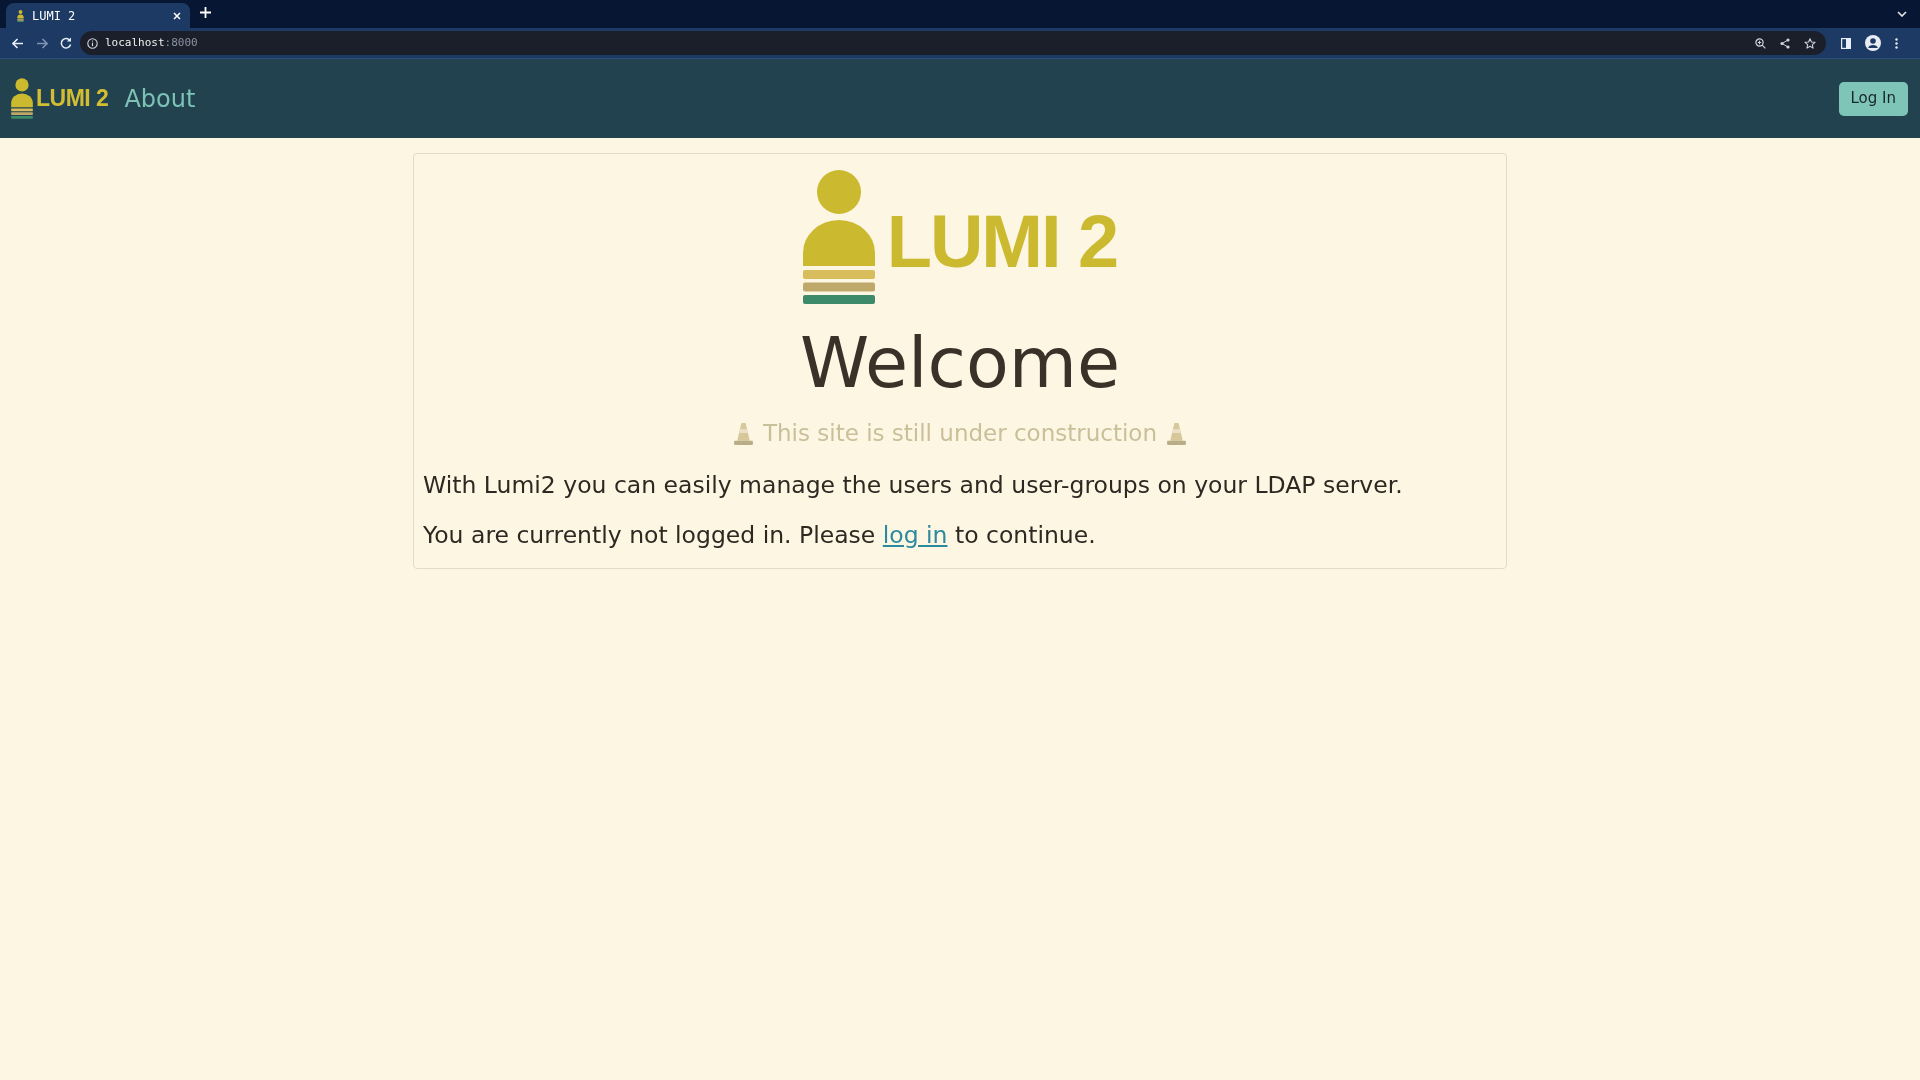 The height and width of the screenshot is (1080, 1920). Describe the element at coordinates (1896, 43) in the screenshot. I see `more-menu-icon` at that location.